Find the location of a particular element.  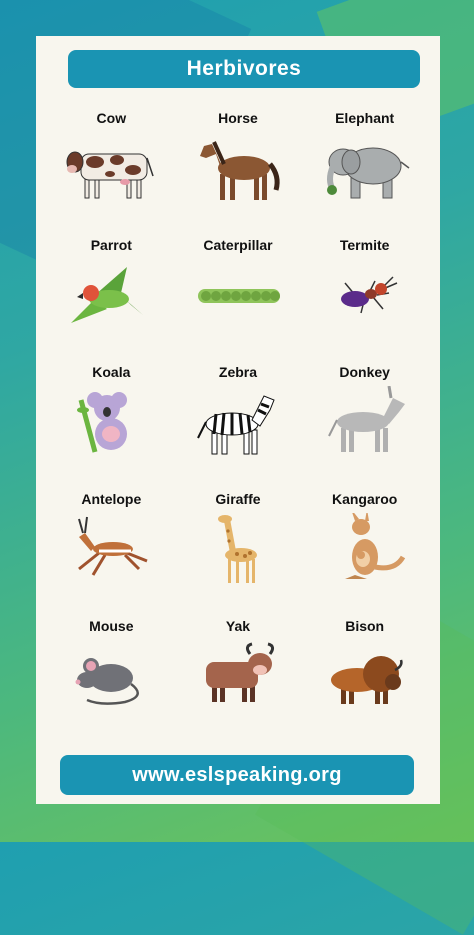

animal-item-parrot: Parrot is located at coordinates (111, 293).